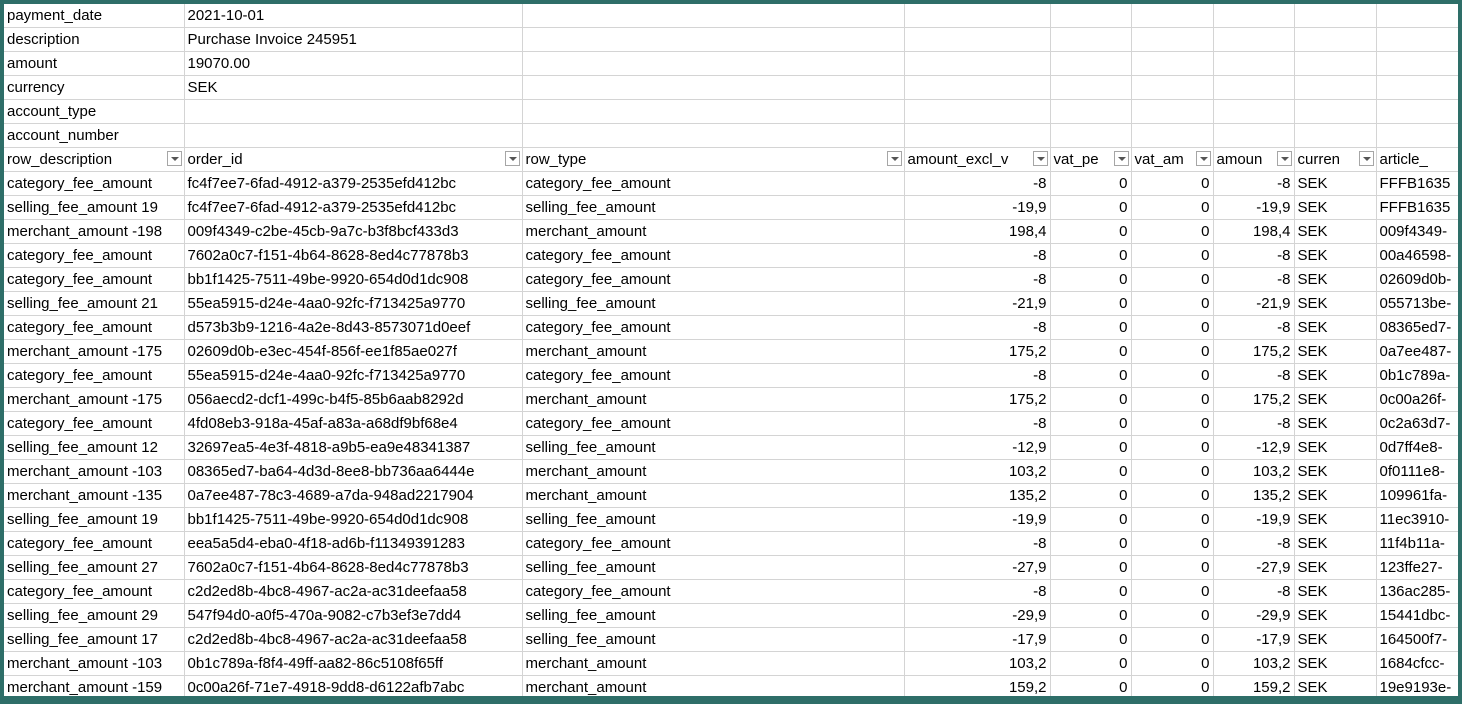 The height and width of the screenshot is (704, 1462). I want to click on column-header: vat_pe, so click(1091, 159).